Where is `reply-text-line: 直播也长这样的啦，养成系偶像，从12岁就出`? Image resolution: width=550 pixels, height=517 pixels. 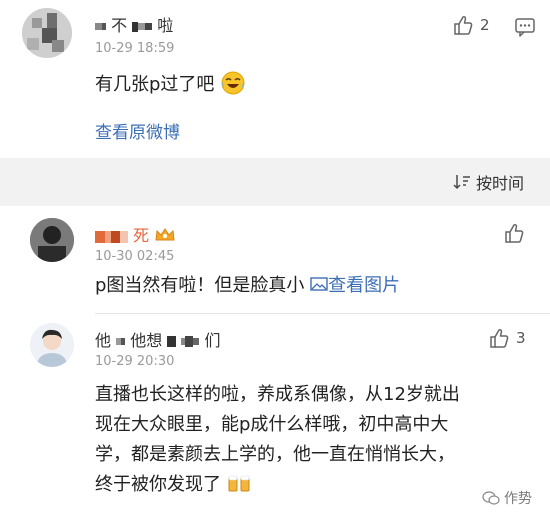
reply-text-line: 直播也长这样的啦，养成系偶像，从12岁就出 is located at coordinates (277, 394).